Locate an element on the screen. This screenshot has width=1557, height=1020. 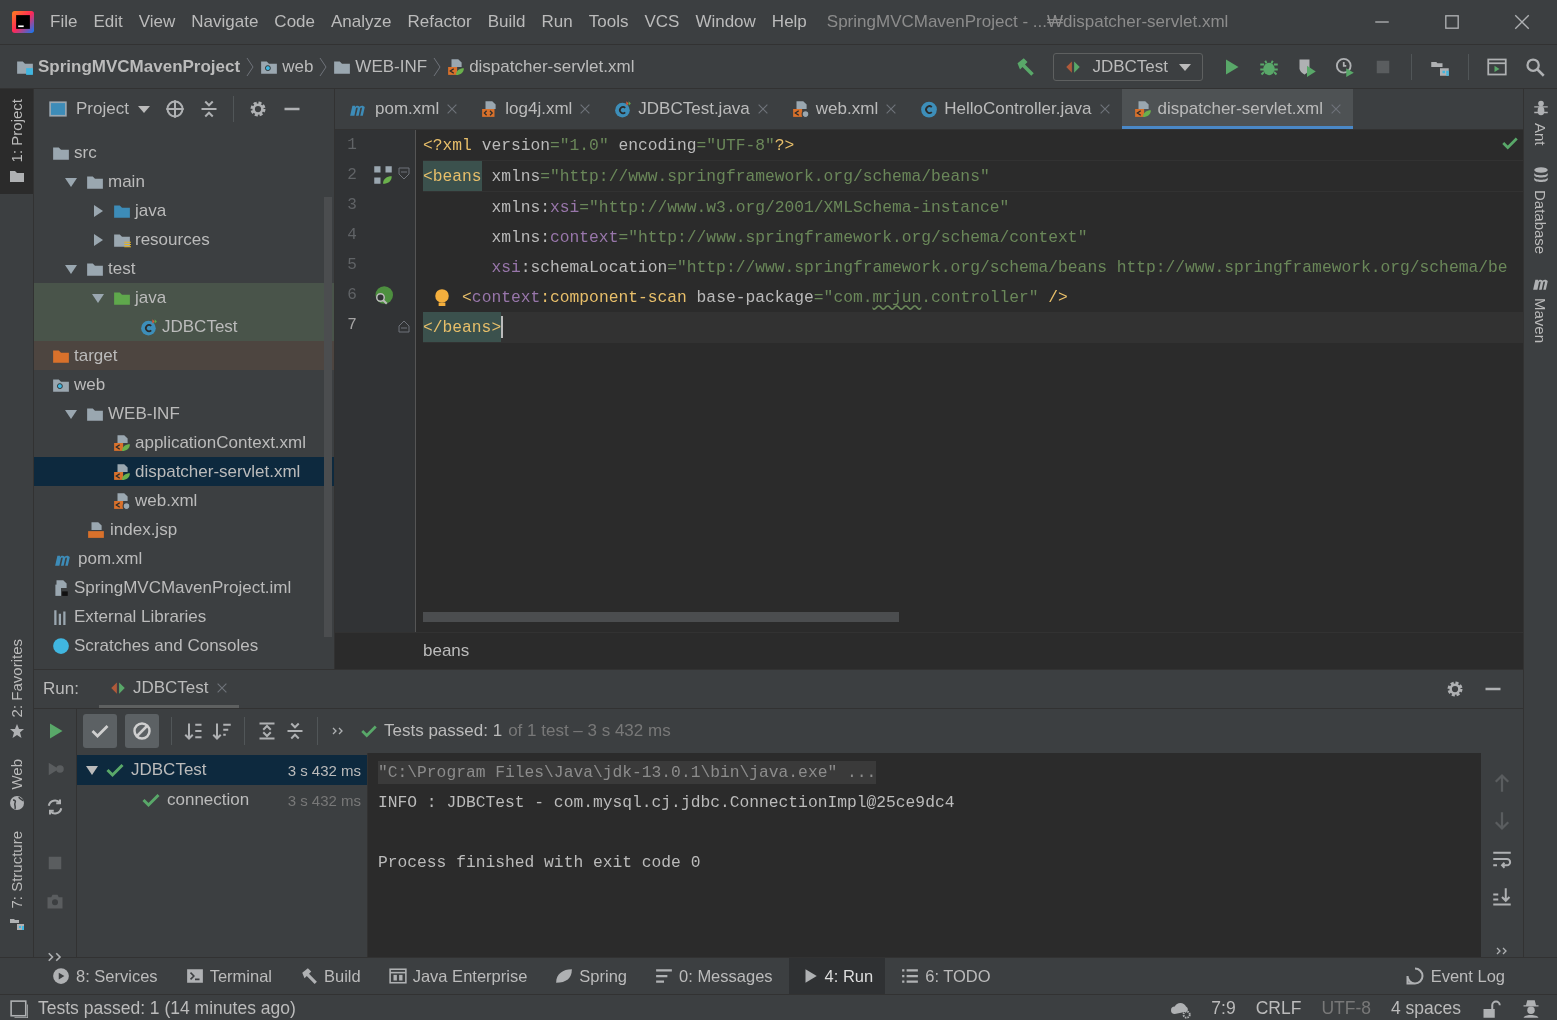
run-tab: JDBCTest is located at coordinates (168, 689).